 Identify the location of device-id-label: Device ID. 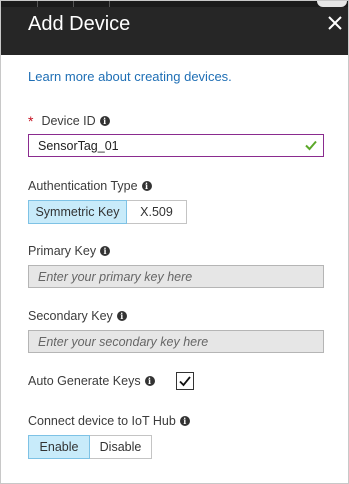
(68, 121).